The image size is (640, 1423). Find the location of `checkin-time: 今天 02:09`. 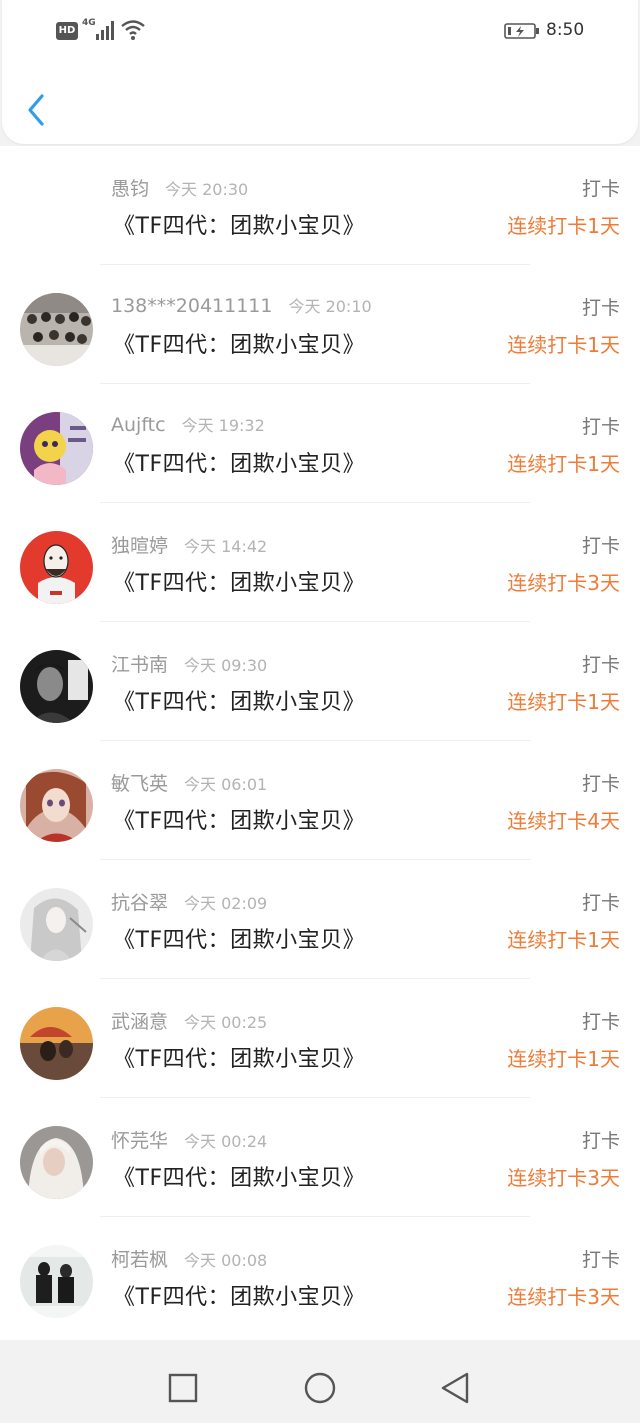

checkin-time: 今天 02:09 is located at coordinates (226, 903).